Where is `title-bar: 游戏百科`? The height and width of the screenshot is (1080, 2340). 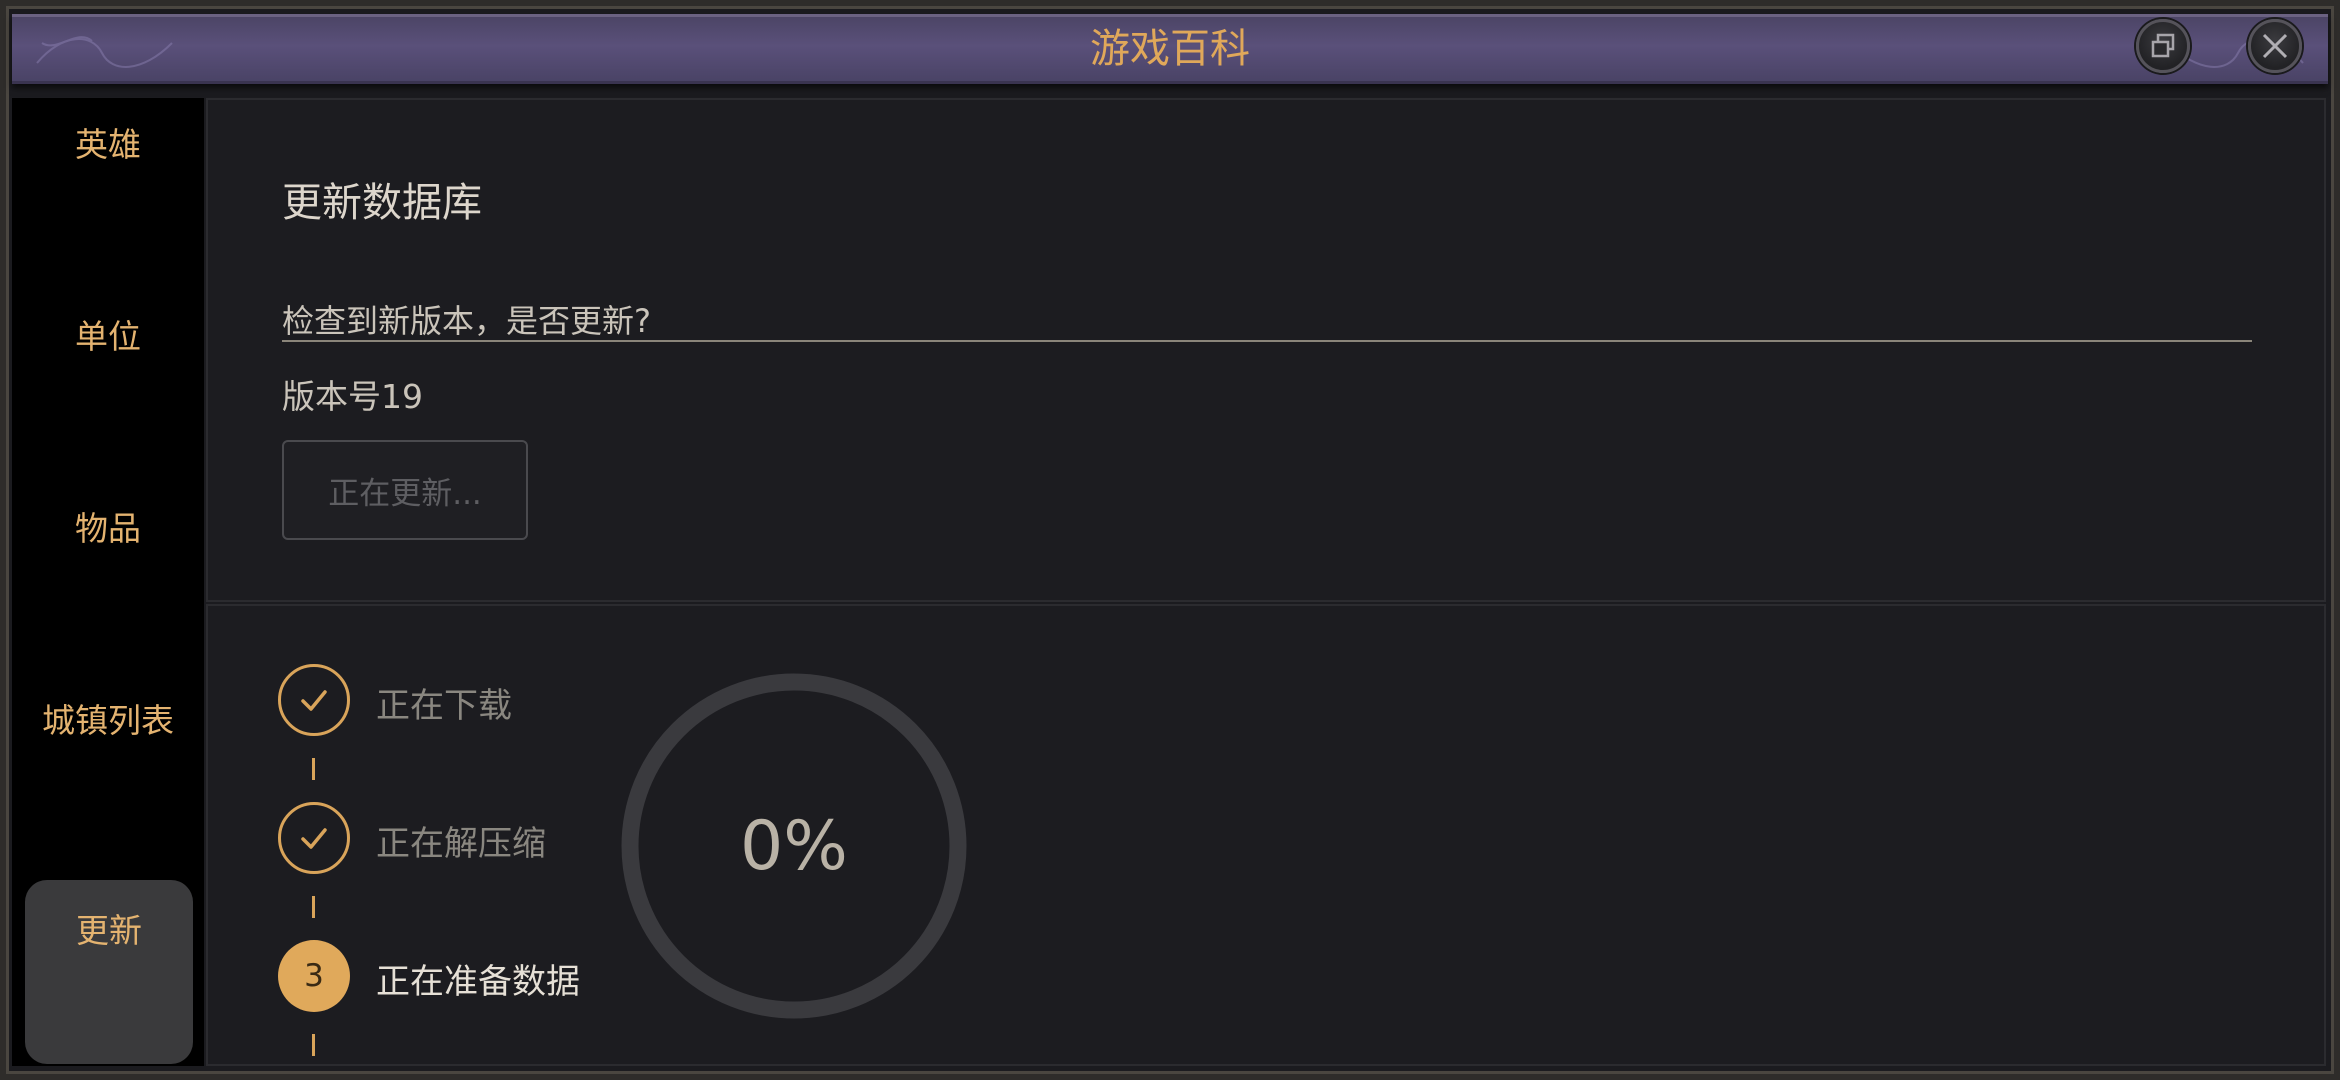
title-bar: 游戏百科 is located at coordinates (1170, 49).